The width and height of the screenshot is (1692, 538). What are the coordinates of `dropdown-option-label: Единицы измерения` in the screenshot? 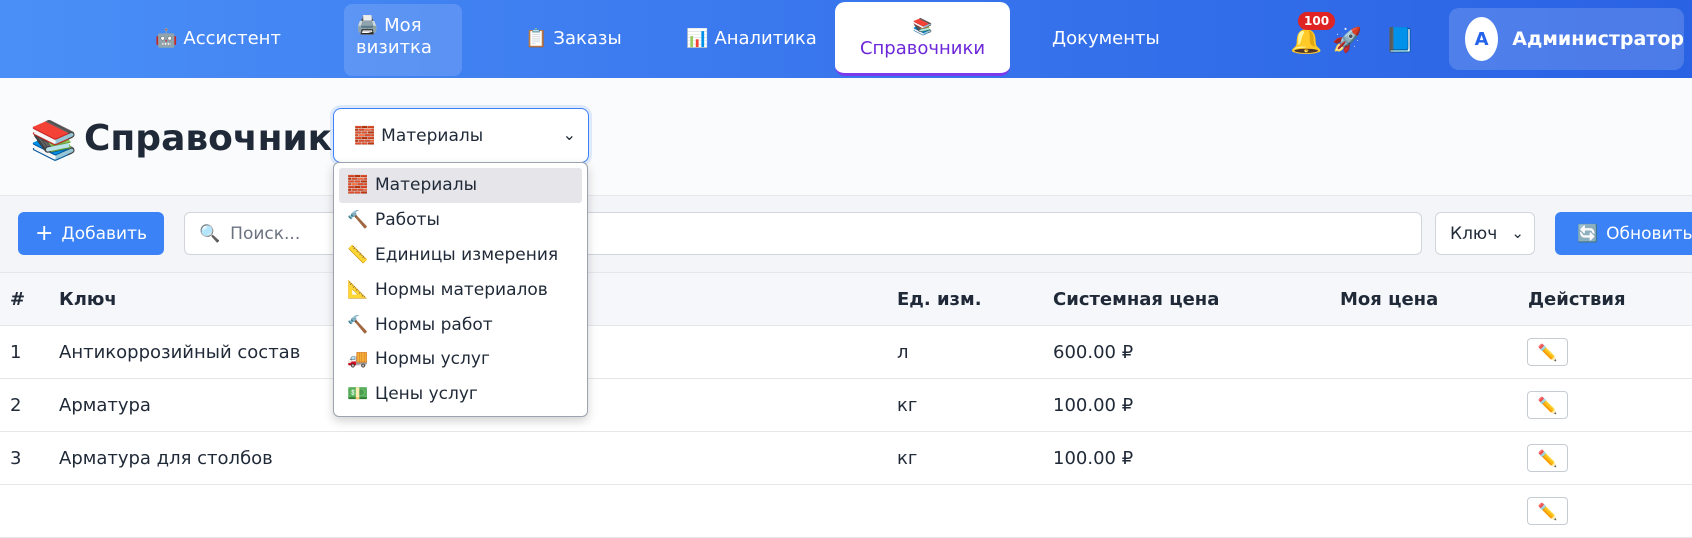 It's located at (467, 254).